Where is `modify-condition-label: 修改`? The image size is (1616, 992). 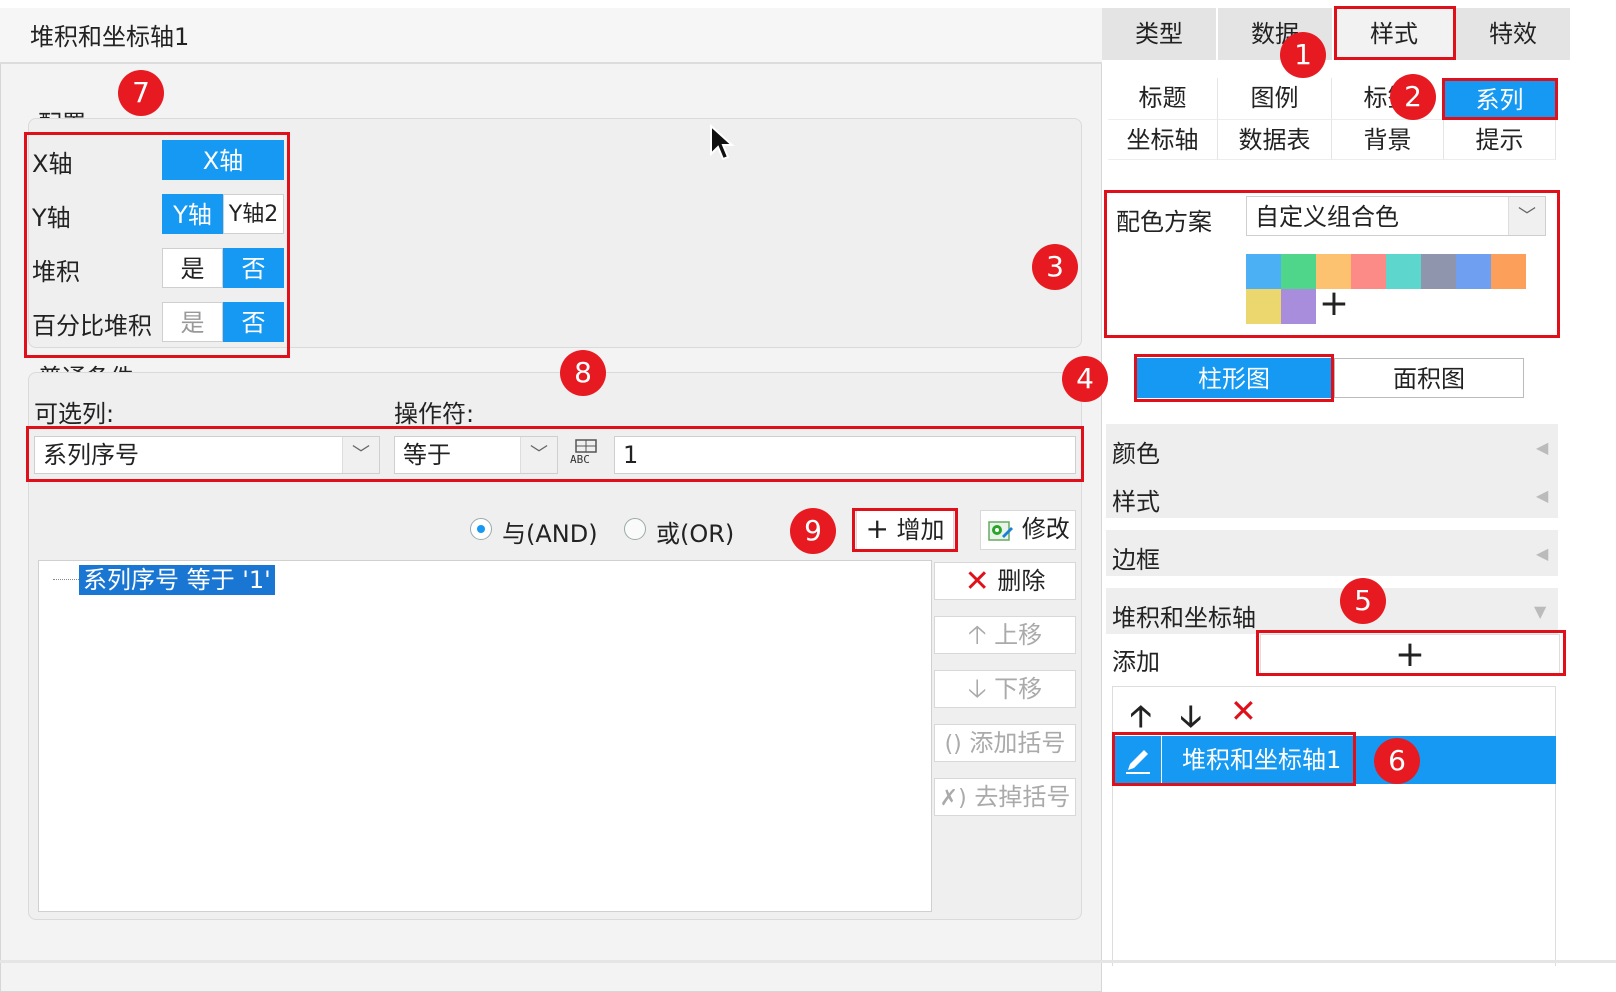
modify-condition-label: 修改 is located at coordinates (1045, 529).